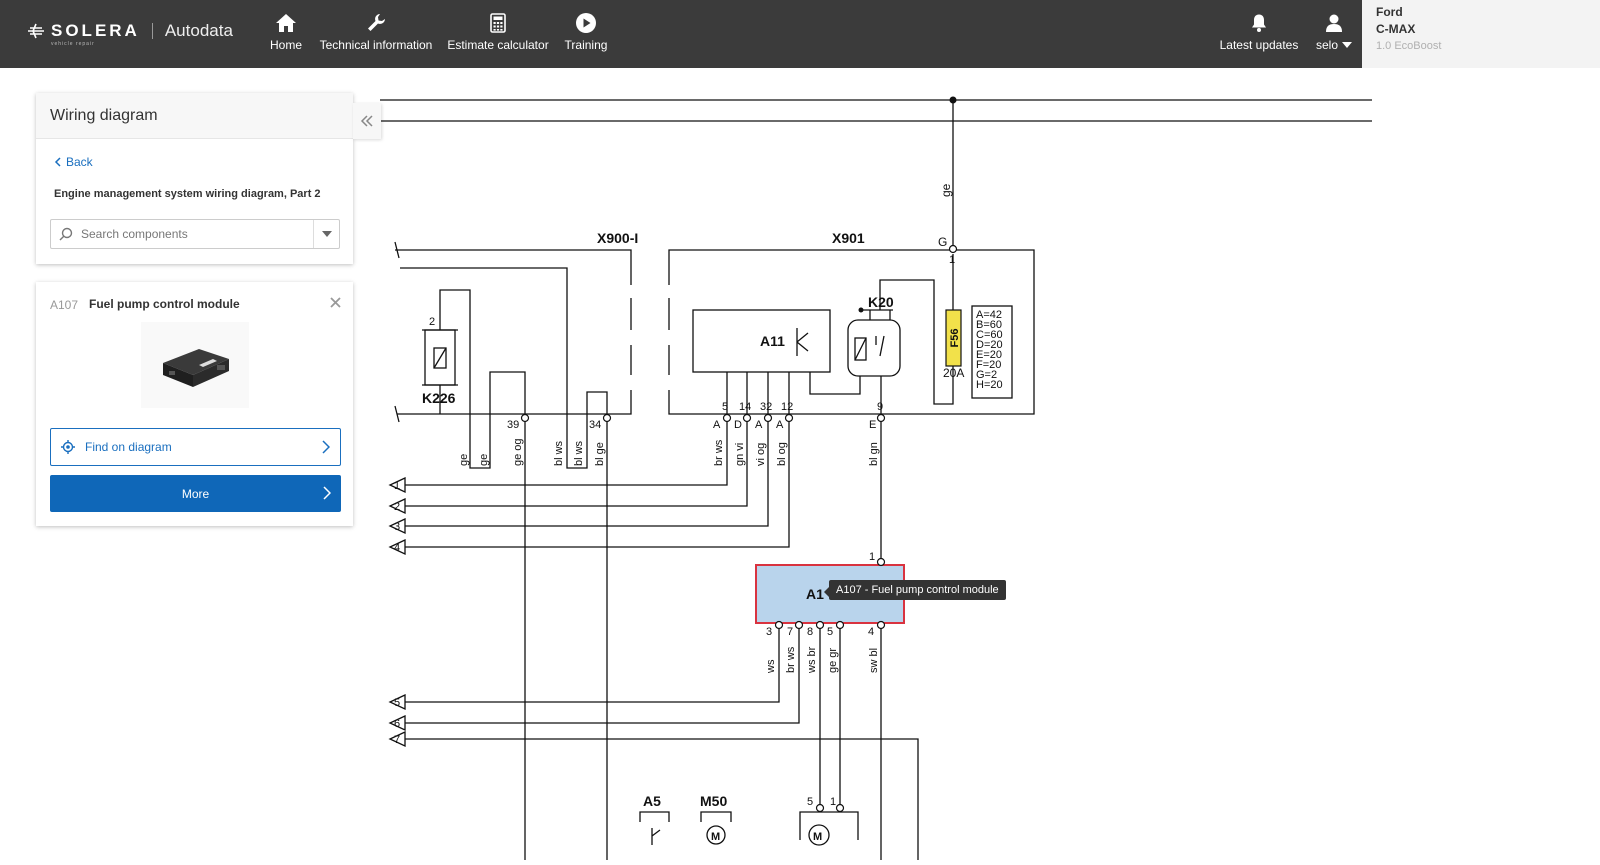 This screenshot has width=1600, height=865. Describe the element at coordinates (881, 302) in the screenshot. I see `component-k20-label: K20` at that location.